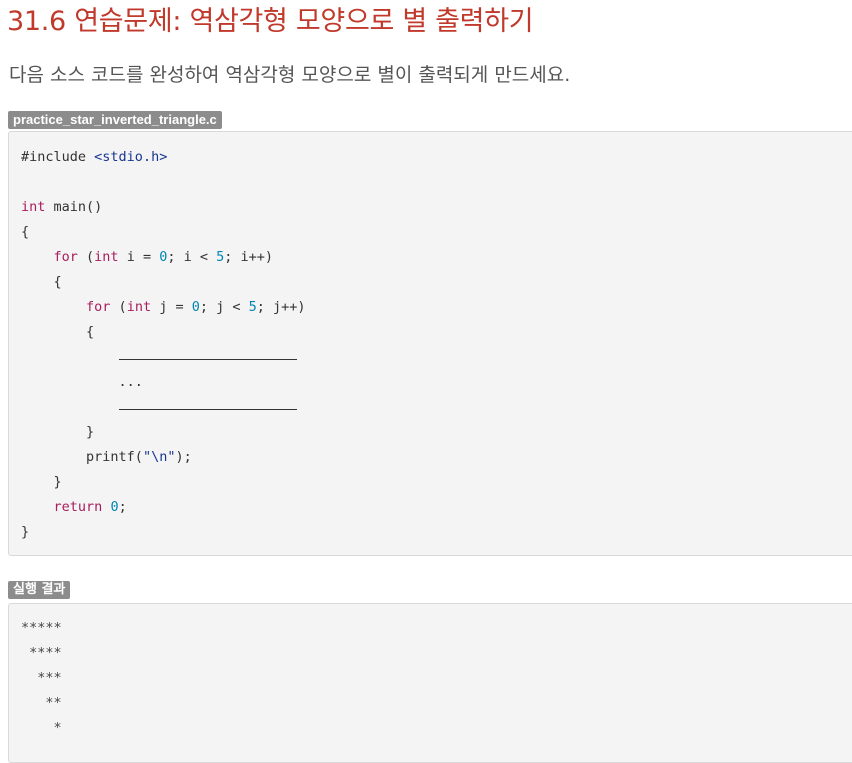 This screenshot has height=763, width=852. Describe the element at coordinates (115, 120) in the screenshot. I see `code-filename-label: practice_star_inverted_triangle.c` at that location.